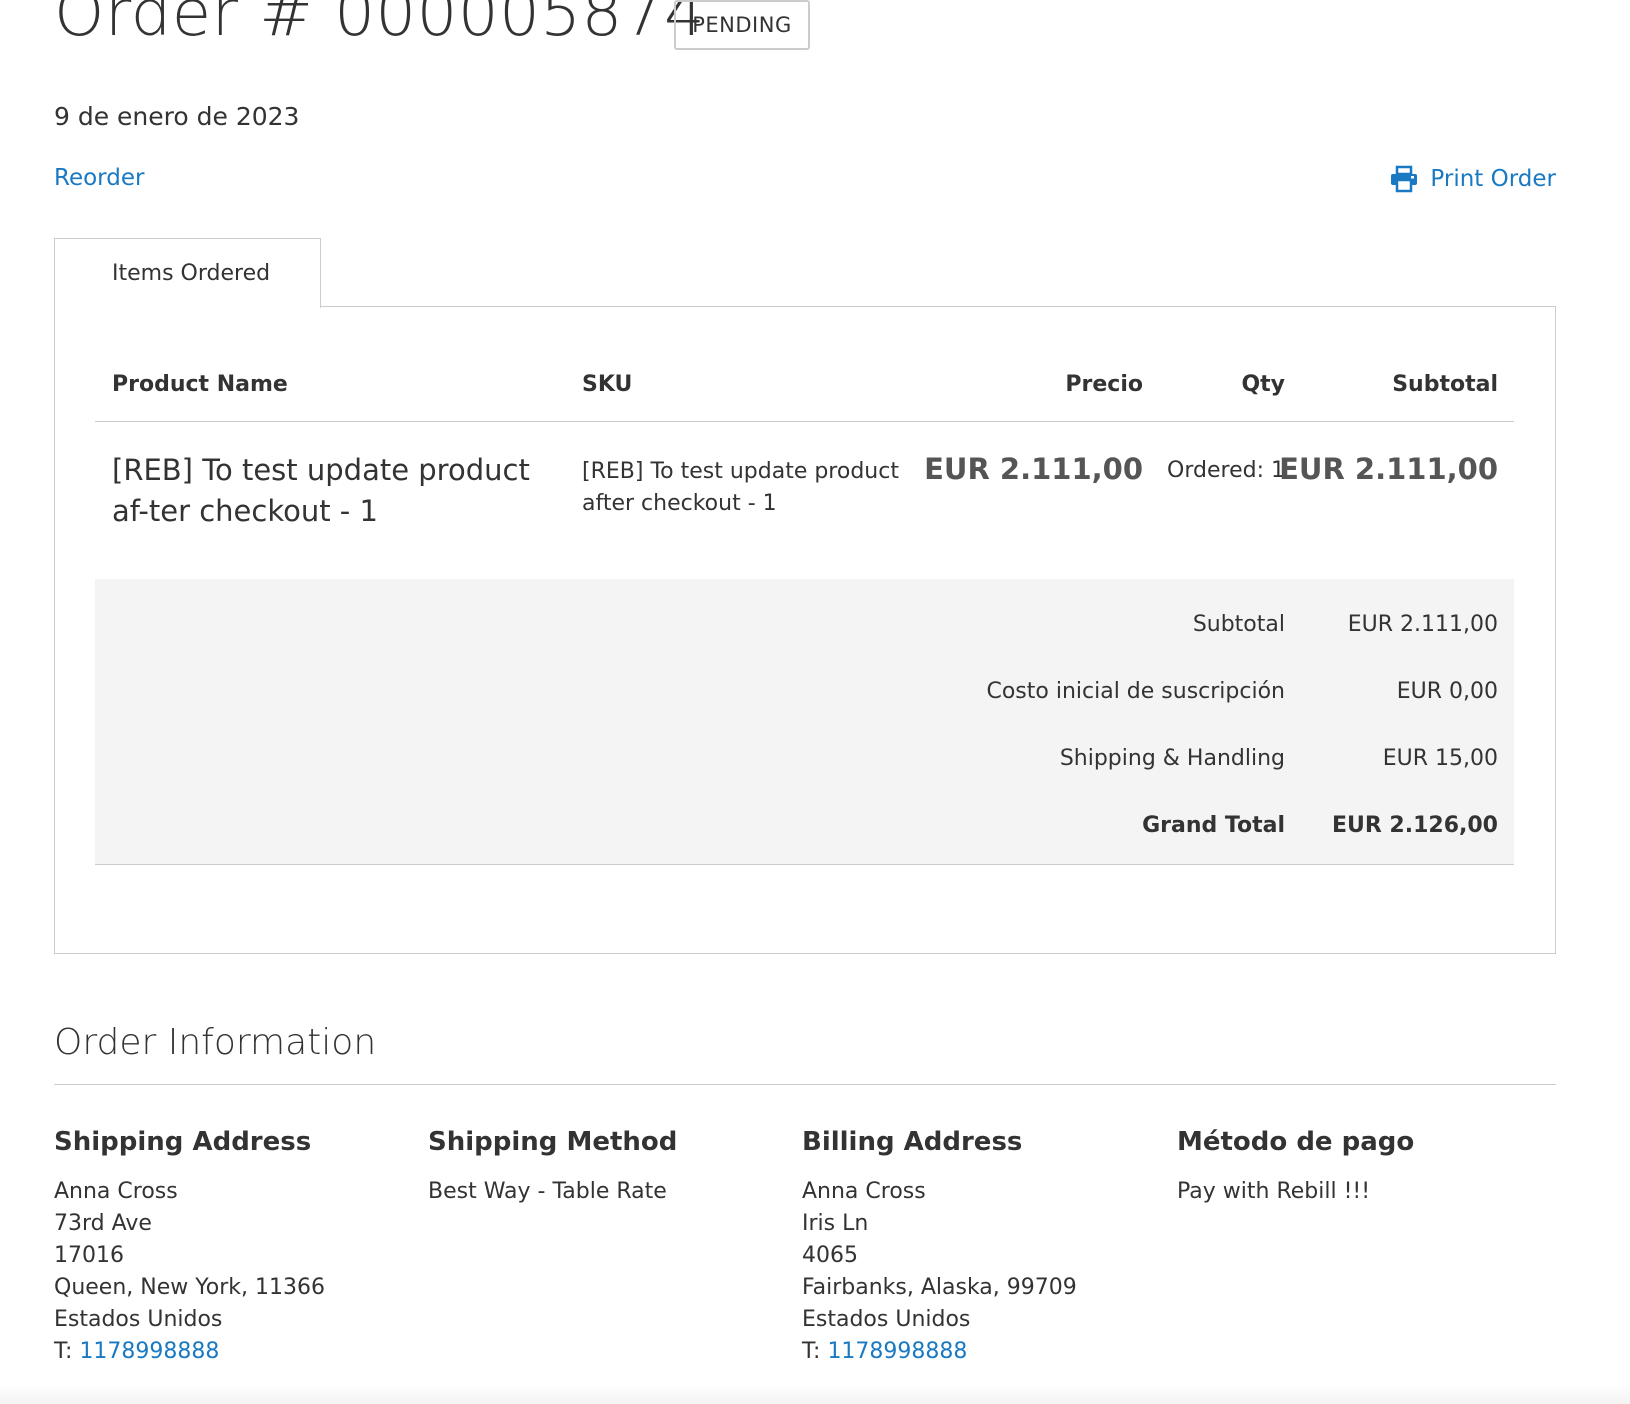 The image size is (1630, 1404). I want to click on shipping-handling-value: EUR 15,00, so click(1440, 758).